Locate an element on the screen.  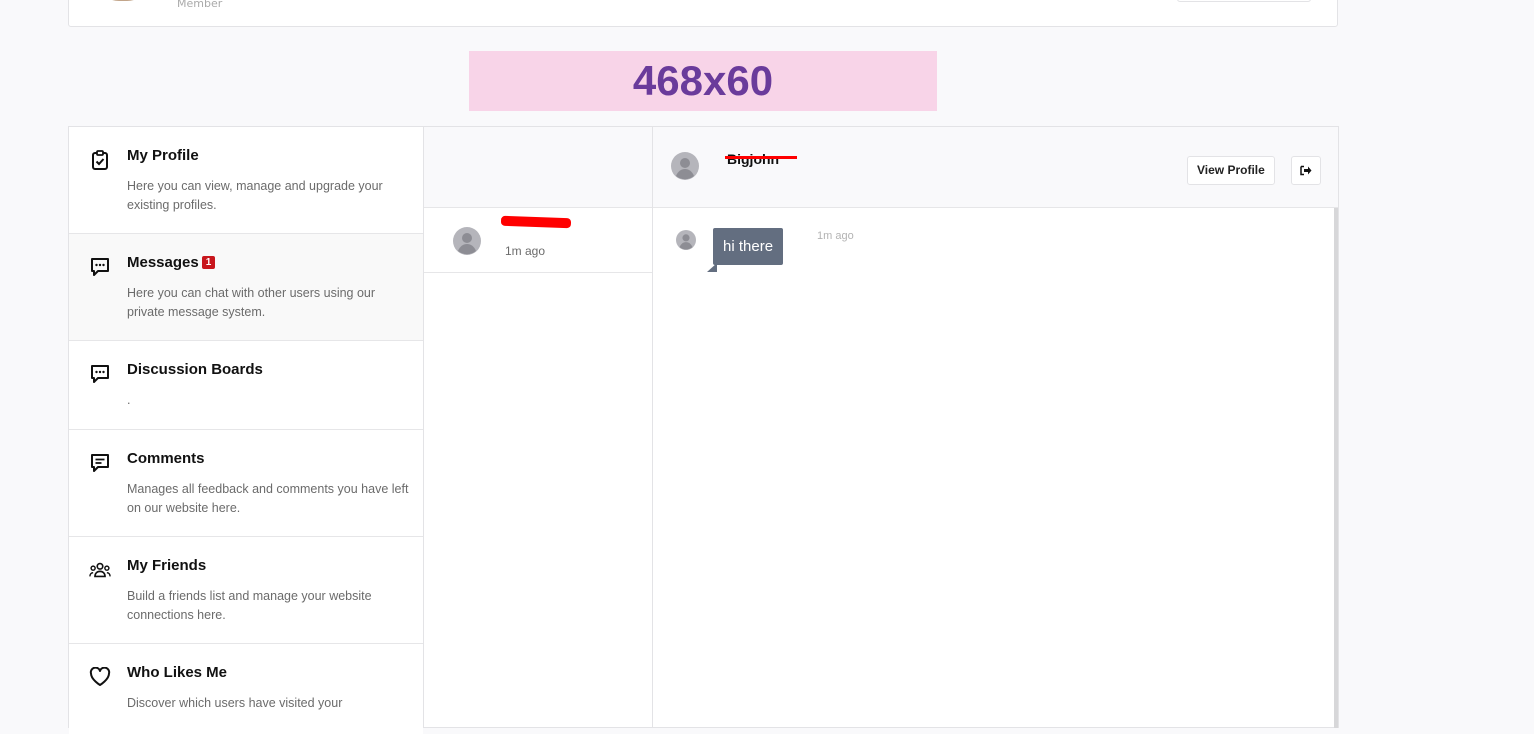
sidebar-item-title: Discussion Boards is located at coordinates (195, 369).